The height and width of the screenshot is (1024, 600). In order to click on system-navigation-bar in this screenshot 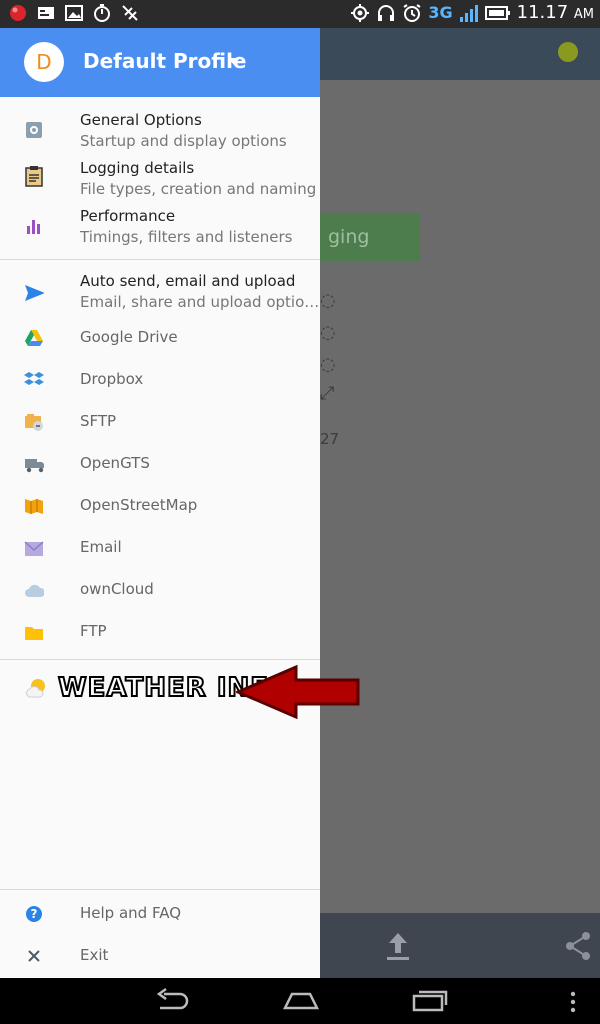, I will do `click(300, 1001)`.